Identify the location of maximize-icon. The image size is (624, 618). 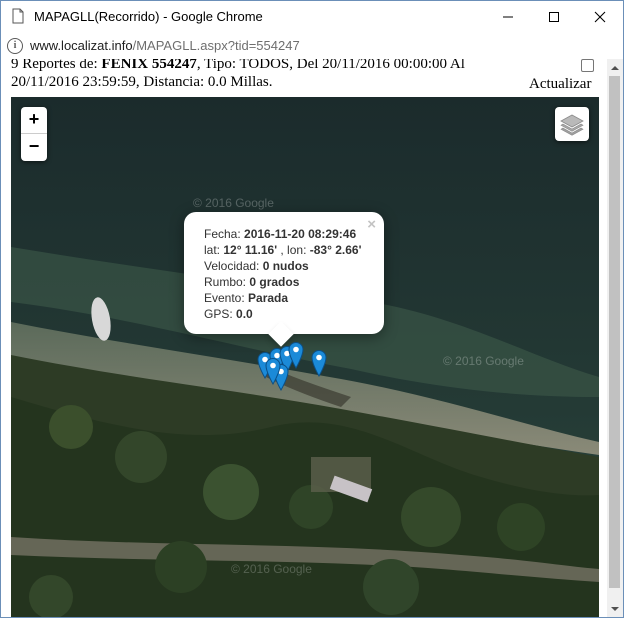
(554, 17).